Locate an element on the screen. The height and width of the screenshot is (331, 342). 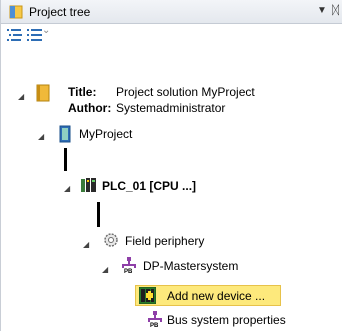
panel-title-bar: Project tree ▼ ᛞ is located at coordinates (171, 12).